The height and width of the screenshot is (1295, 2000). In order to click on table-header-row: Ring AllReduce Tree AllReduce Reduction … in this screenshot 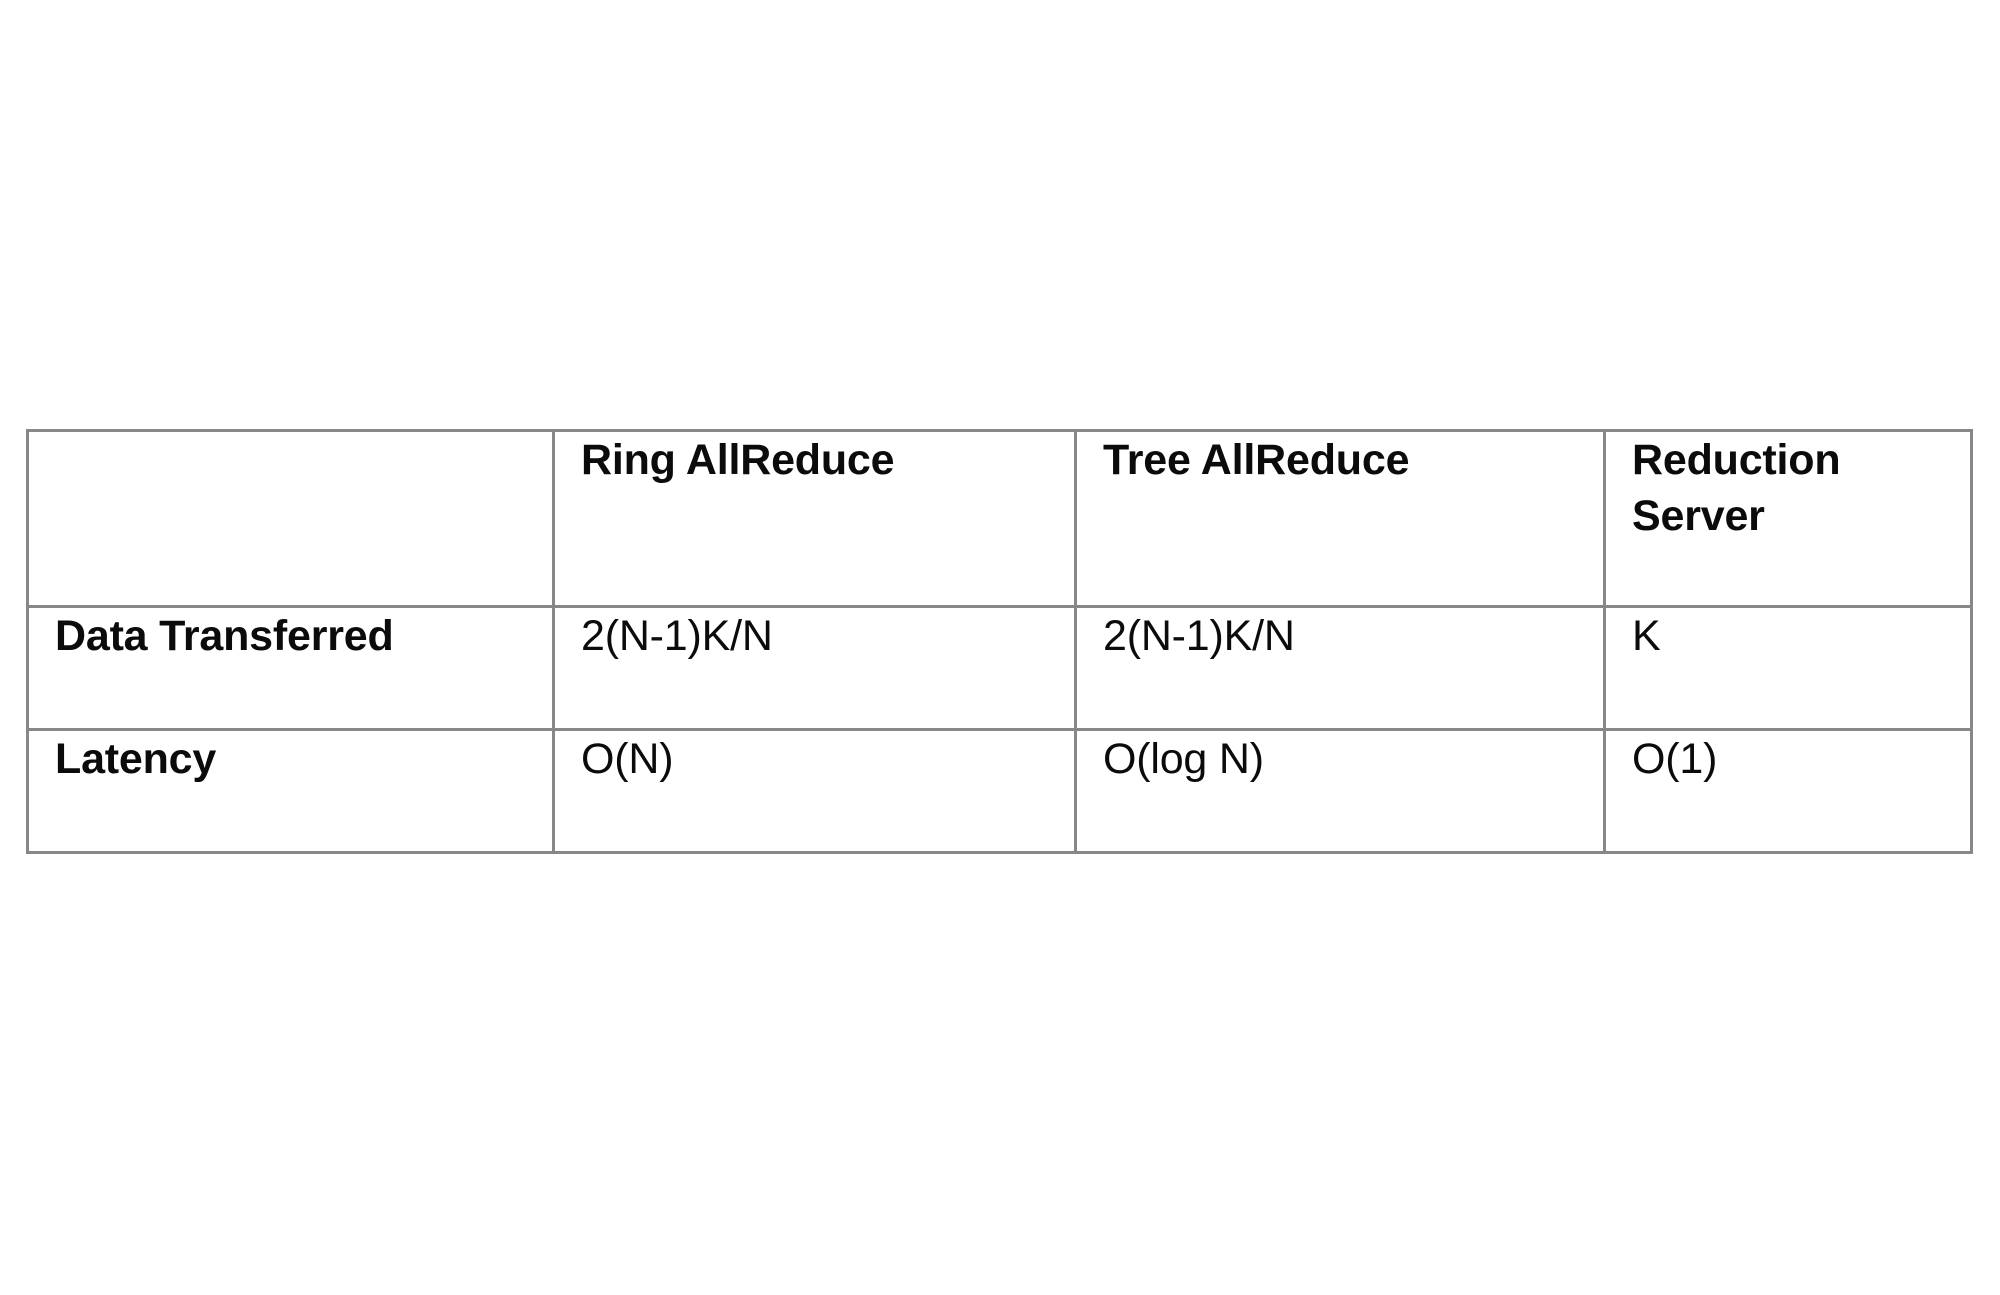, I will do `click(999, 518)`.